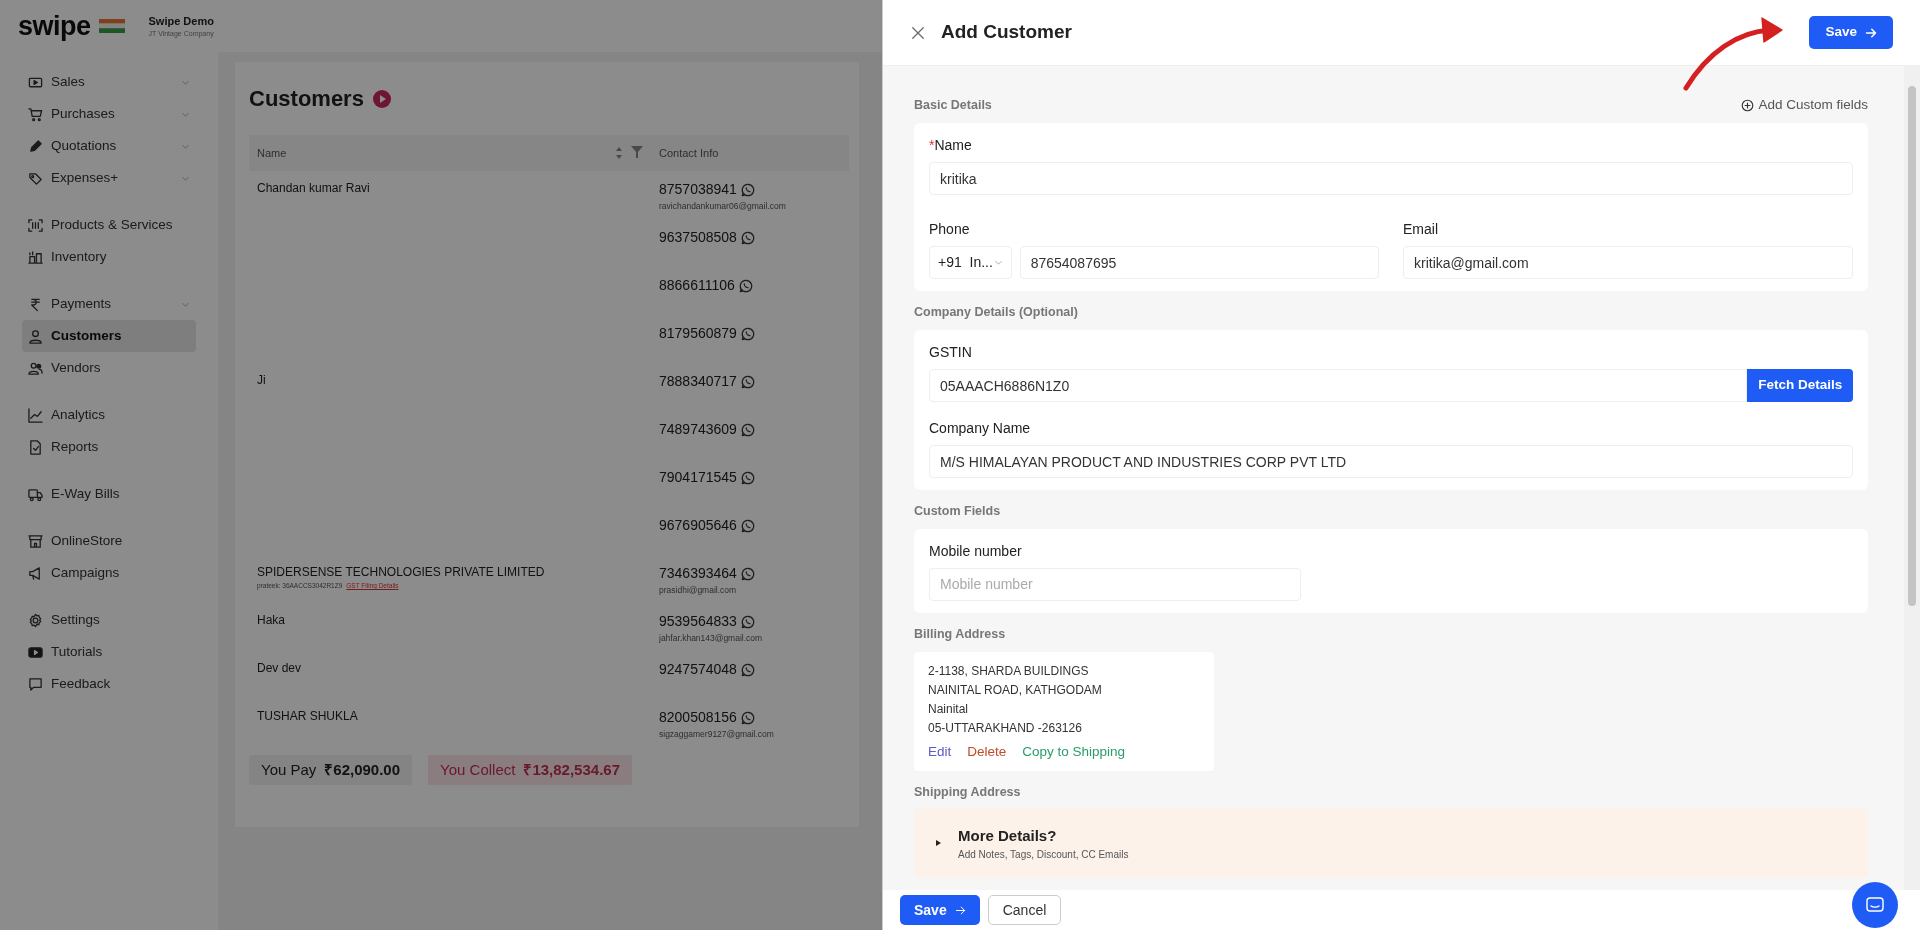  What do you see at coordinates (698, 189) in the screenshot?
I see `table-cell-text: 8757038941` at bounding box center [698, 189].